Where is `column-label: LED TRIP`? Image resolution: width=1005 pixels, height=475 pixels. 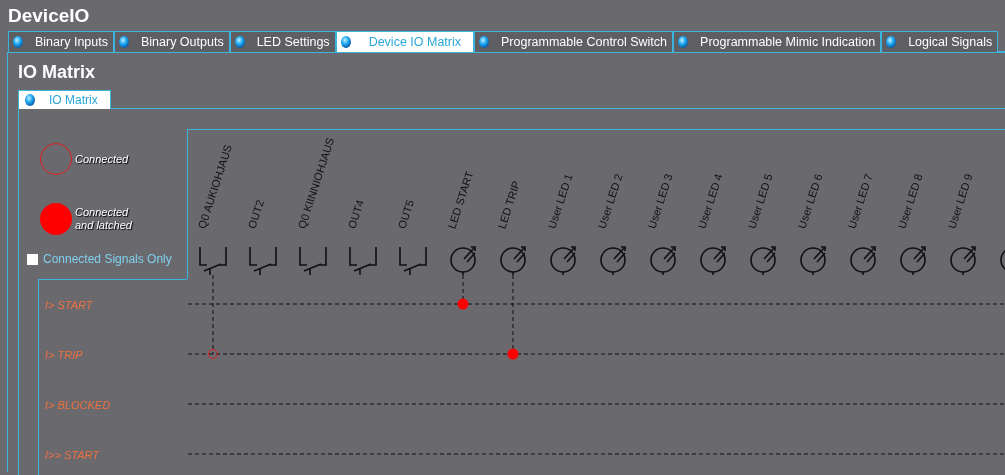 column-label: LED TRIP is located at coordinates (509, 204).